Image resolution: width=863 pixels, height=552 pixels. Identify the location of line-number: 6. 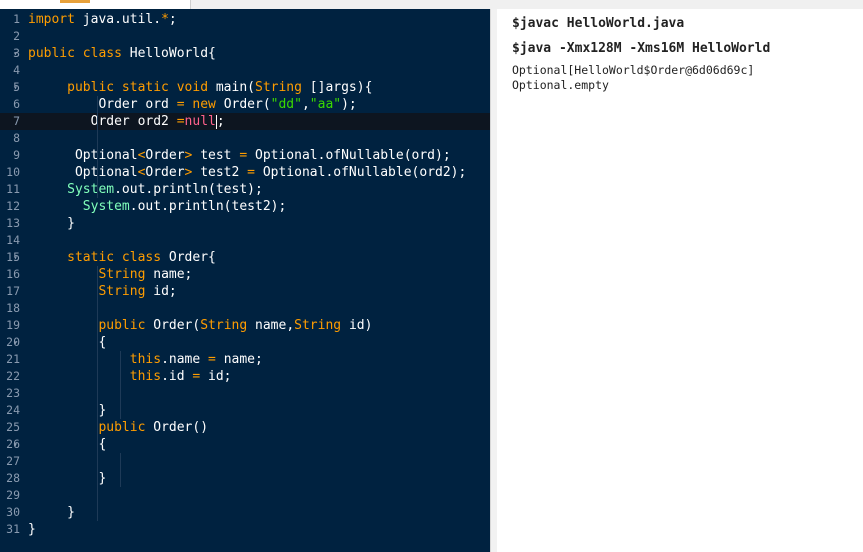
(16, 104).